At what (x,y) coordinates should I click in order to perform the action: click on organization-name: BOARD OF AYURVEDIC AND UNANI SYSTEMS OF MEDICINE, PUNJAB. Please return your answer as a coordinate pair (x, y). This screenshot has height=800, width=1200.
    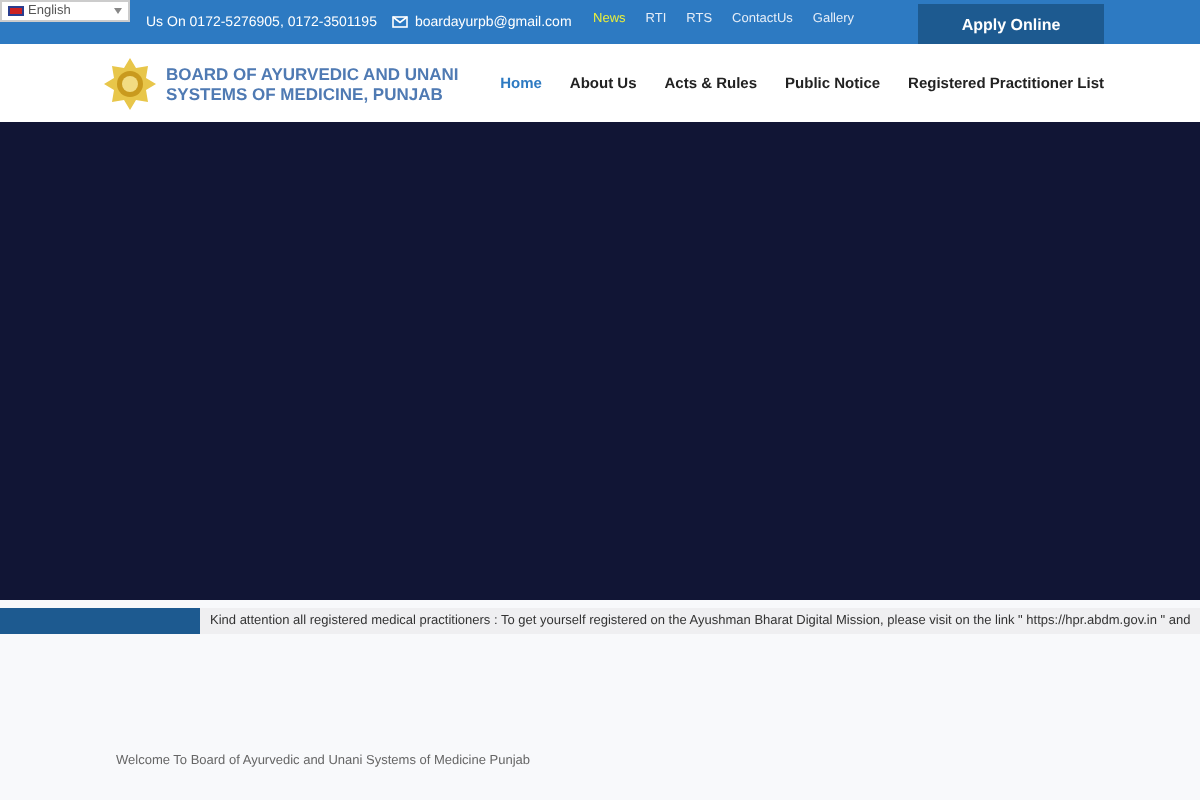
    Looking at the image, I should click on (312, 83).